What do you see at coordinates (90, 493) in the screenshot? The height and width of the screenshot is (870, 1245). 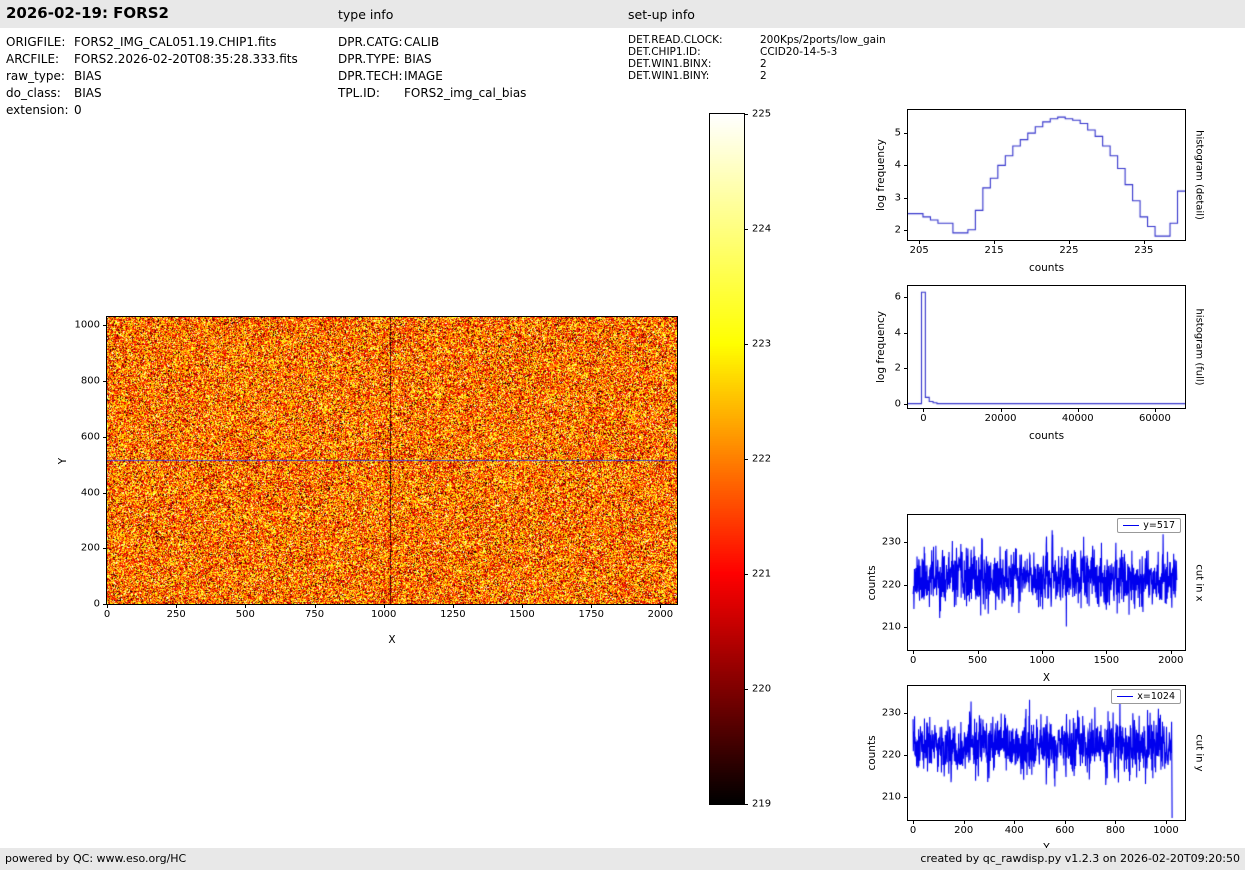 I see `y-tick-label: 400` at bounding box center [90, 493].